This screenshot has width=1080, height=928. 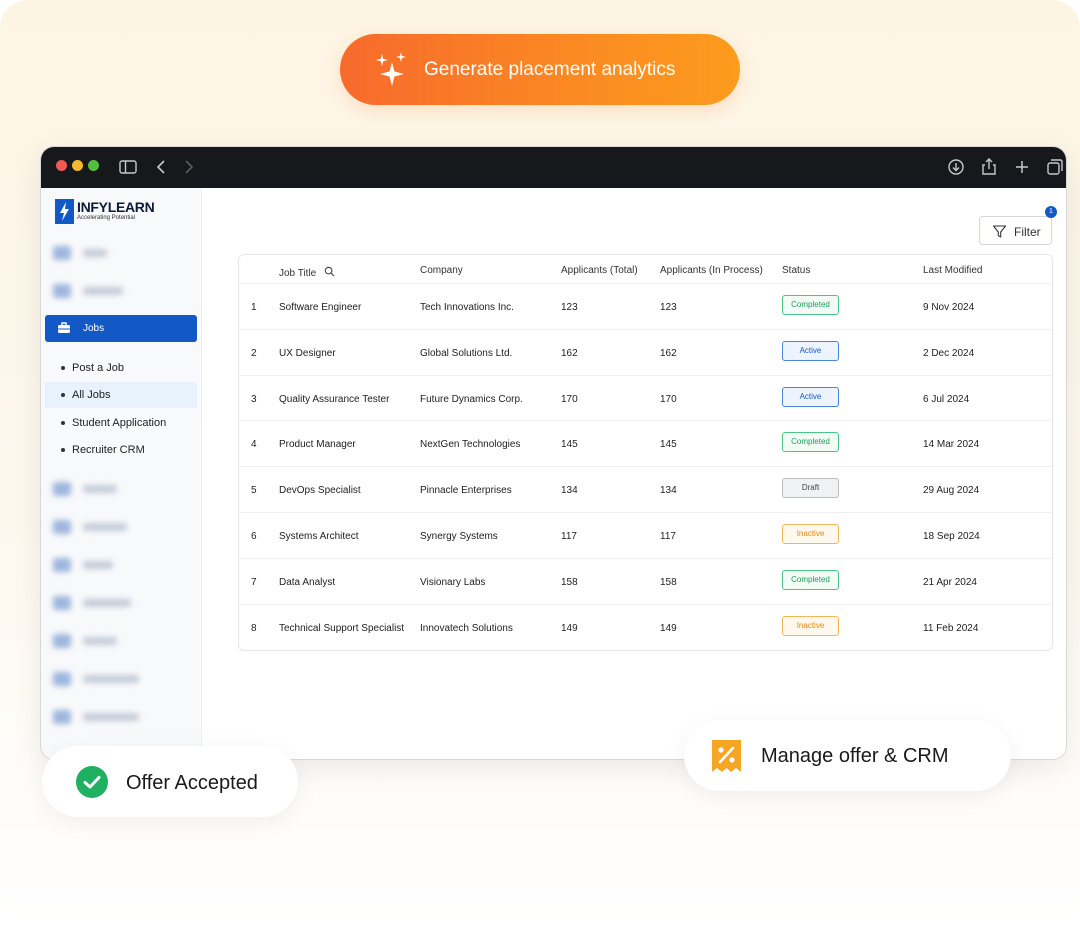 I want to click on column-header-applicants-in-process: Applicants (In Process), so click(x=711, y=270).